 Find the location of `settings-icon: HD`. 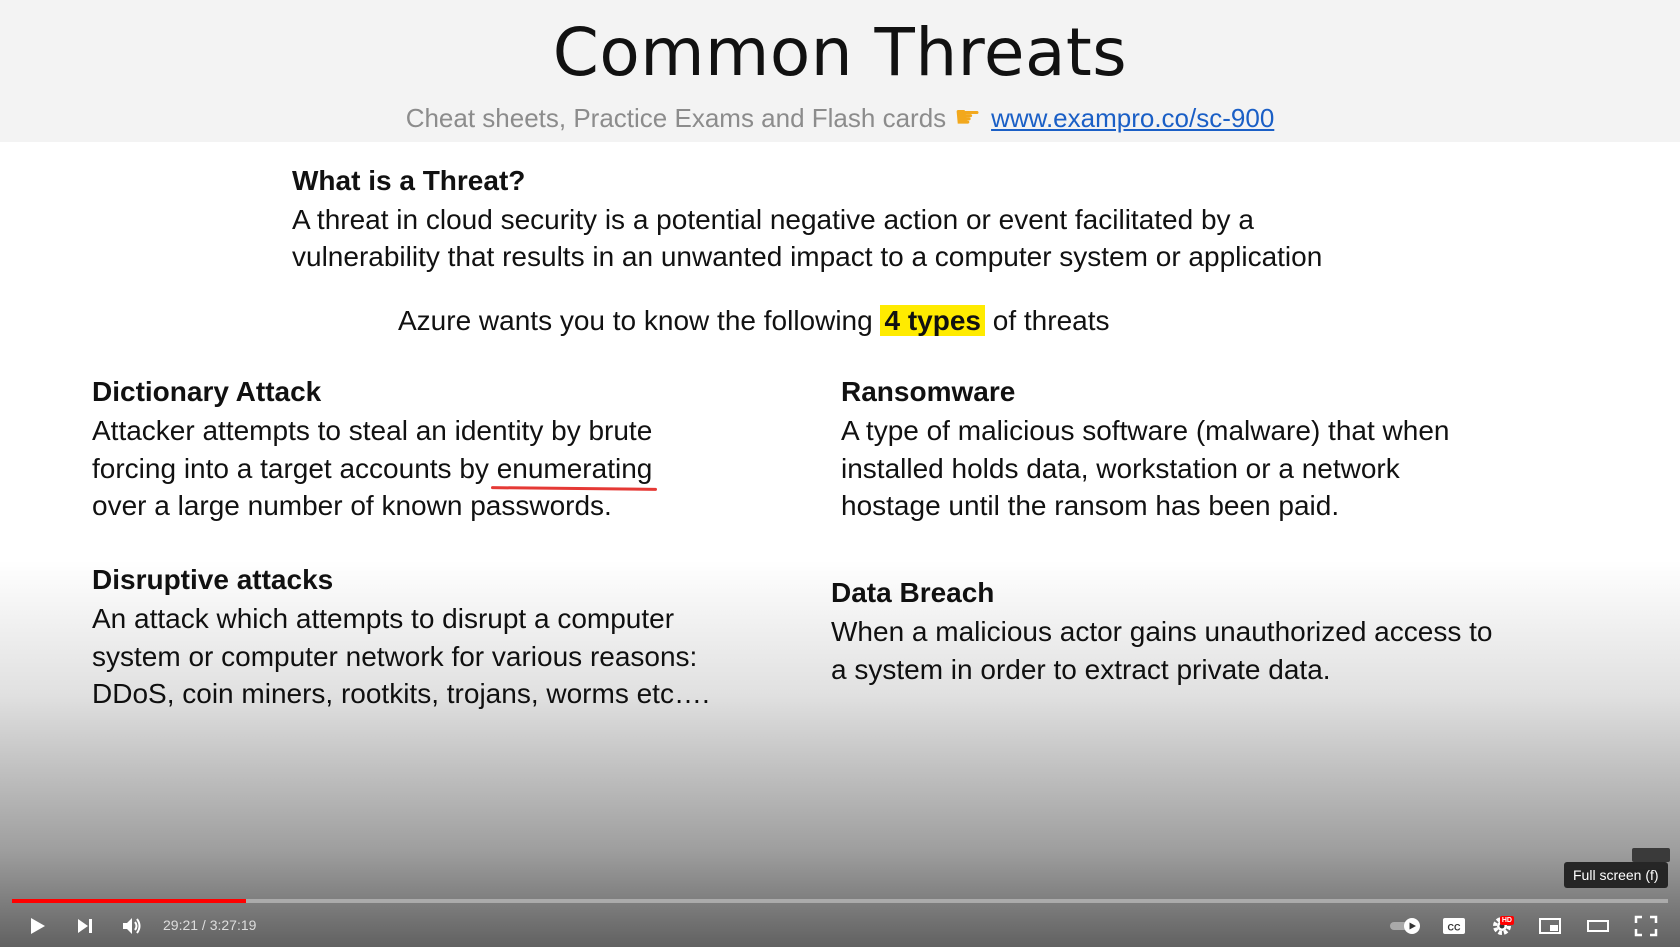

settings-icon: HD is located at coordinates (1502, 926).